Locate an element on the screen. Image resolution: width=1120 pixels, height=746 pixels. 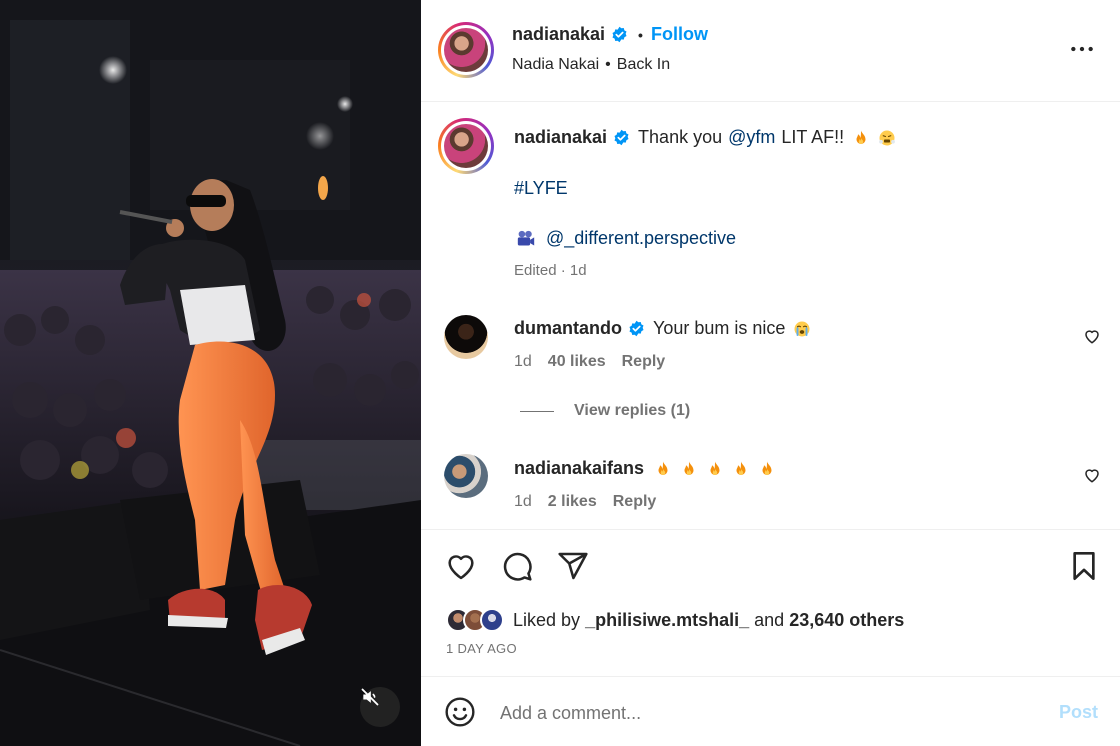
audio-artist: Nadia Nakai is located at coordinates (555, 65).